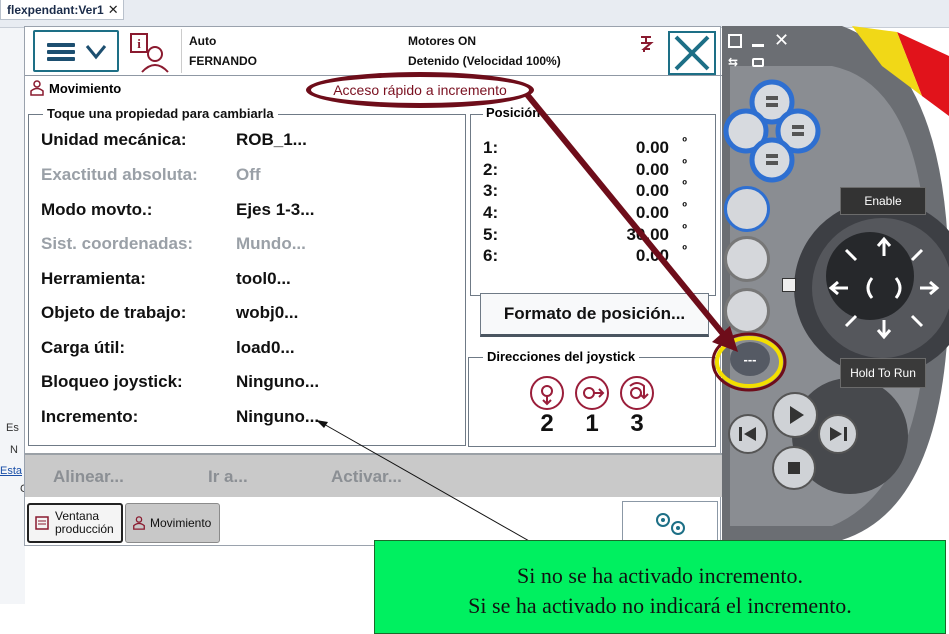  What do you see at coordinates (795, 415) in the screenshot?
I see `step-forward-button` at bounding box center [795, 415].